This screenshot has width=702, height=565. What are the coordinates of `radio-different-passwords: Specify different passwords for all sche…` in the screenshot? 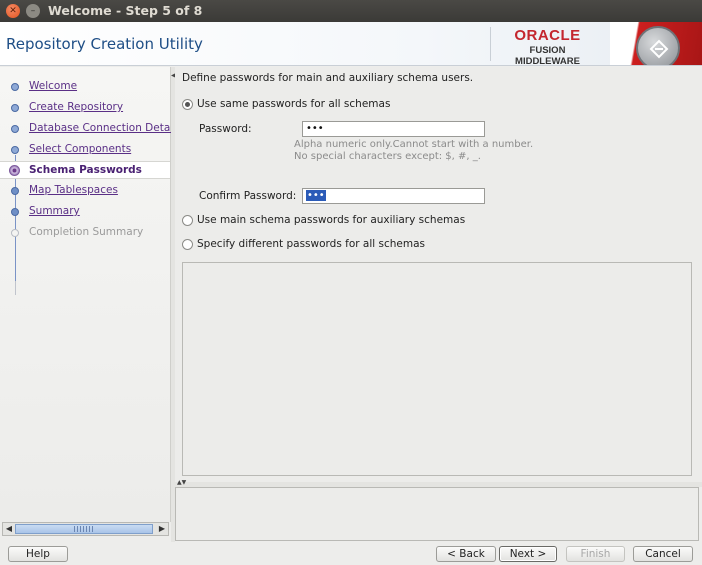 It's located at (332, 245).